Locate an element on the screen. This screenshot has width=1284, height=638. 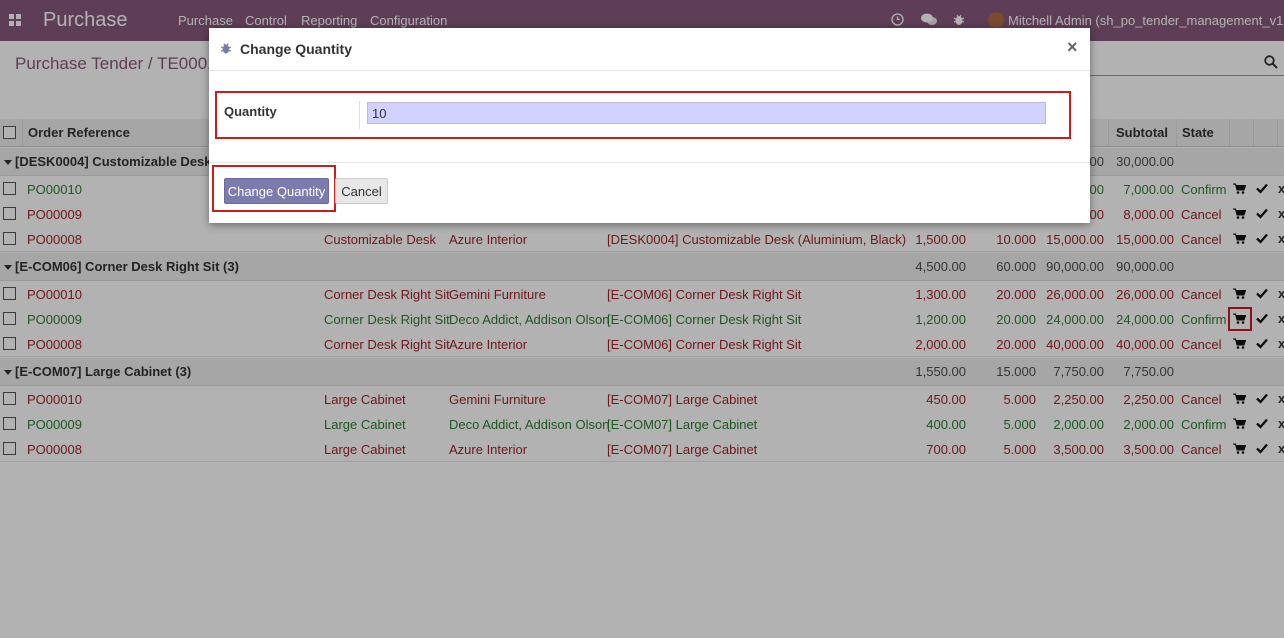
modal-footer: Change Quantity Cancel is located at coordinates (649, 193).